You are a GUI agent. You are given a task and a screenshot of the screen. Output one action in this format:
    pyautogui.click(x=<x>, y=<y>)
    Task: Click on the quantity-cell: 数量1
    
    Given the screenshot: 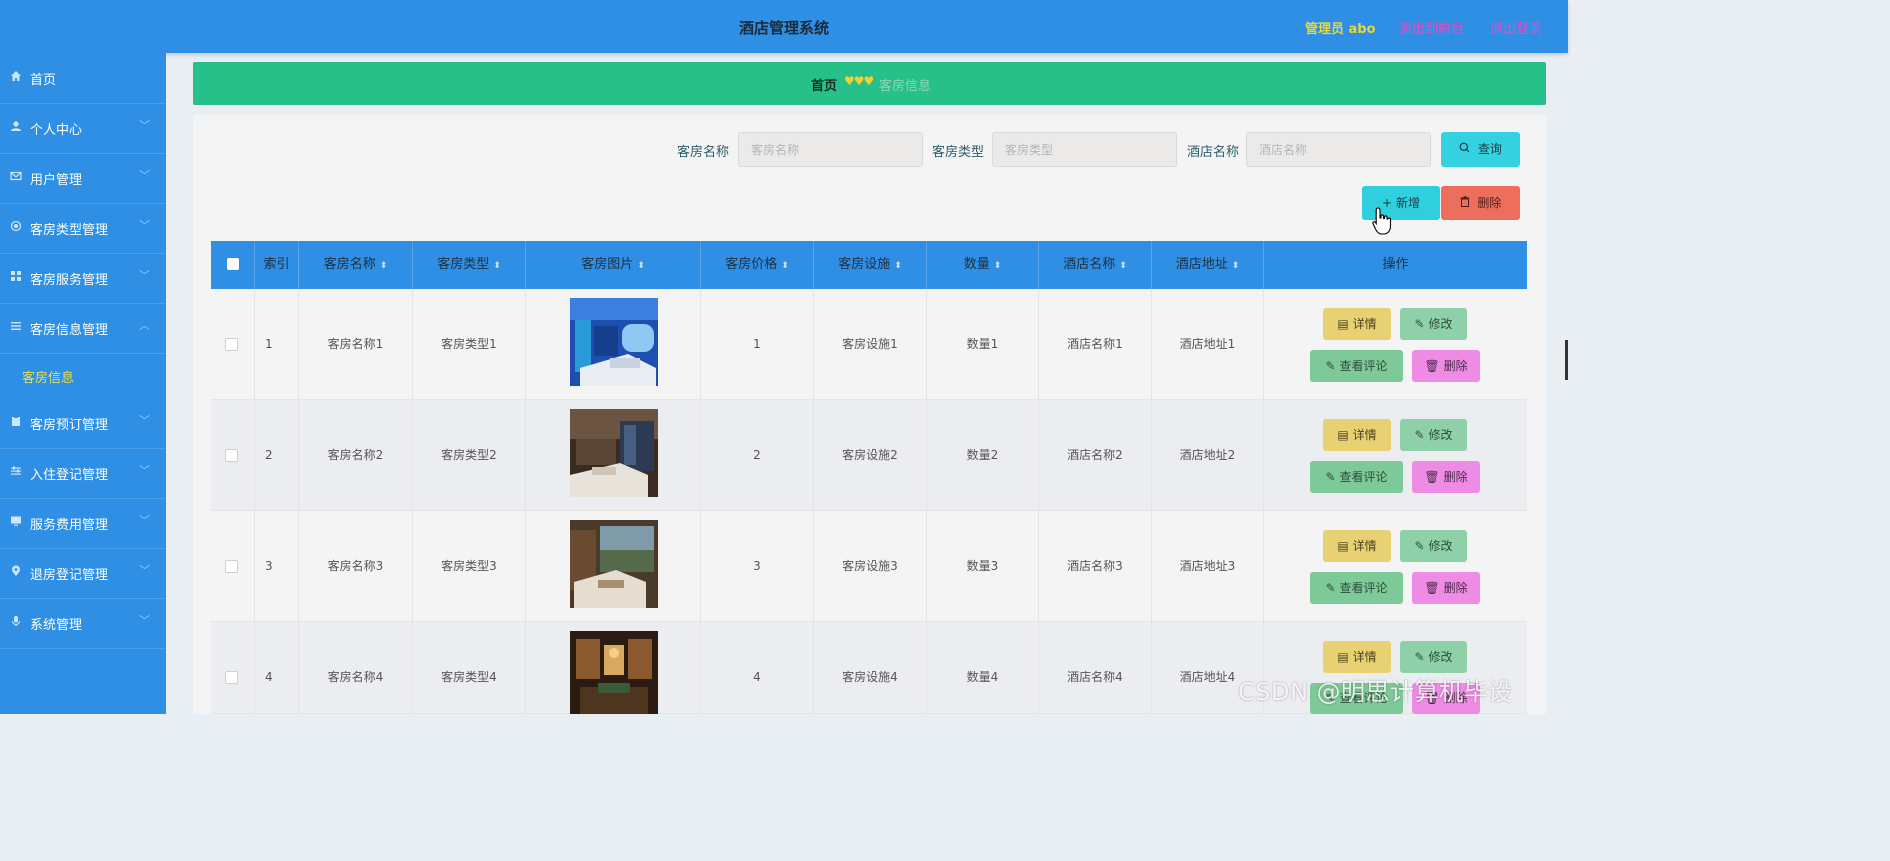 What is the action you would take?
    pyautogui.click(x=983, y=344)
    